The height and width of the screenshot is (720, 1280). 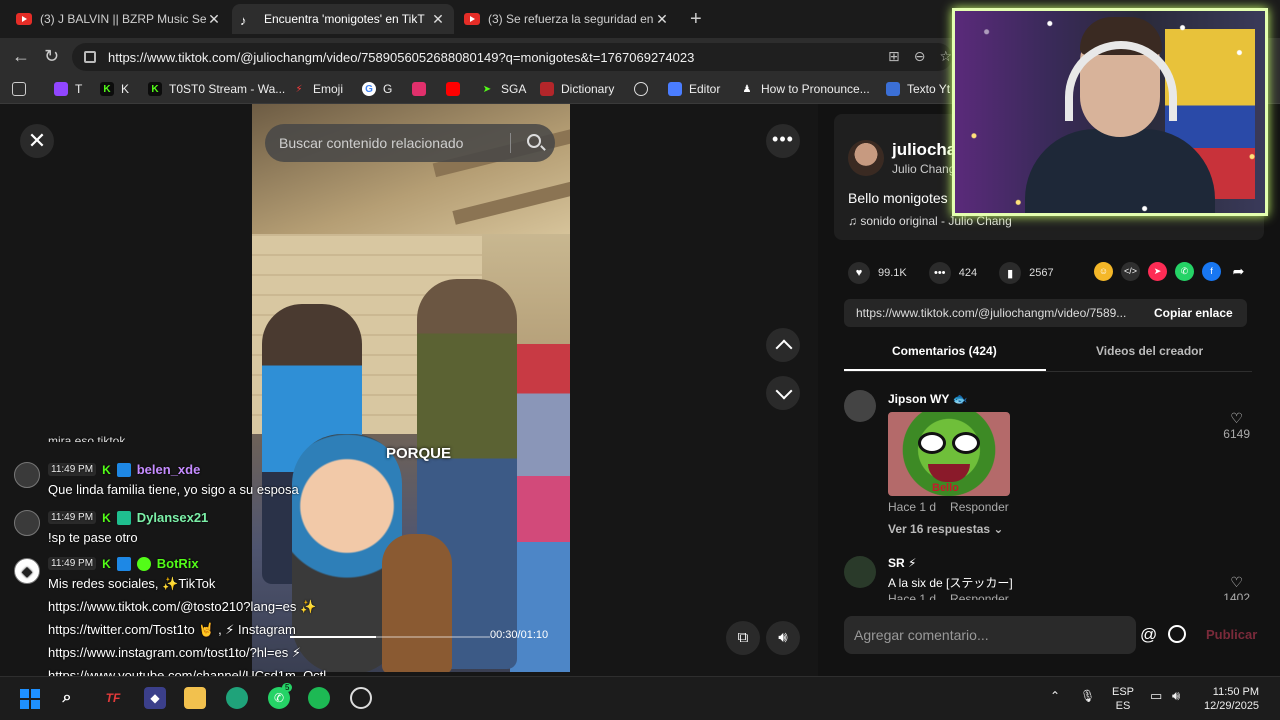 I want to click on chat-username: Dylansex21, so click(x=172, y=517).